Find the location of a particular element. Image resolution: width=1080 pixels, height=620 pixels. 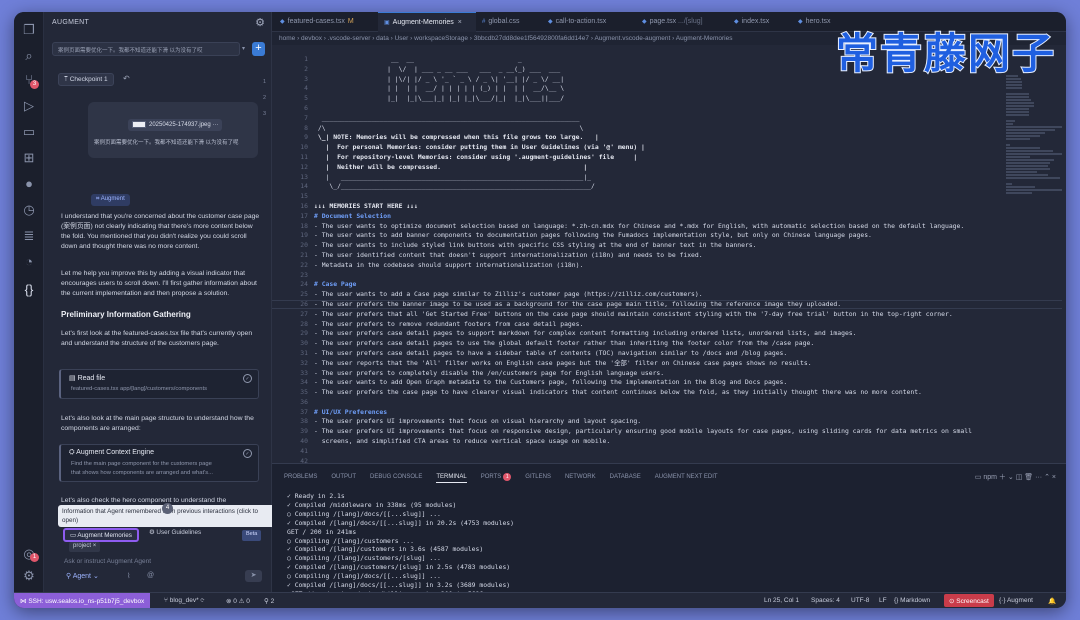

revert-icon: ↶ is located at coordinates (126, 78).